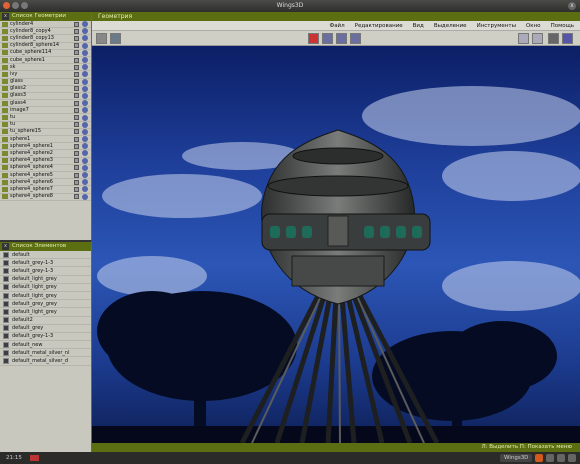  Describe the element at coordinates (355, 38) in the screenshot. I see `body-mode-icon` at that location.